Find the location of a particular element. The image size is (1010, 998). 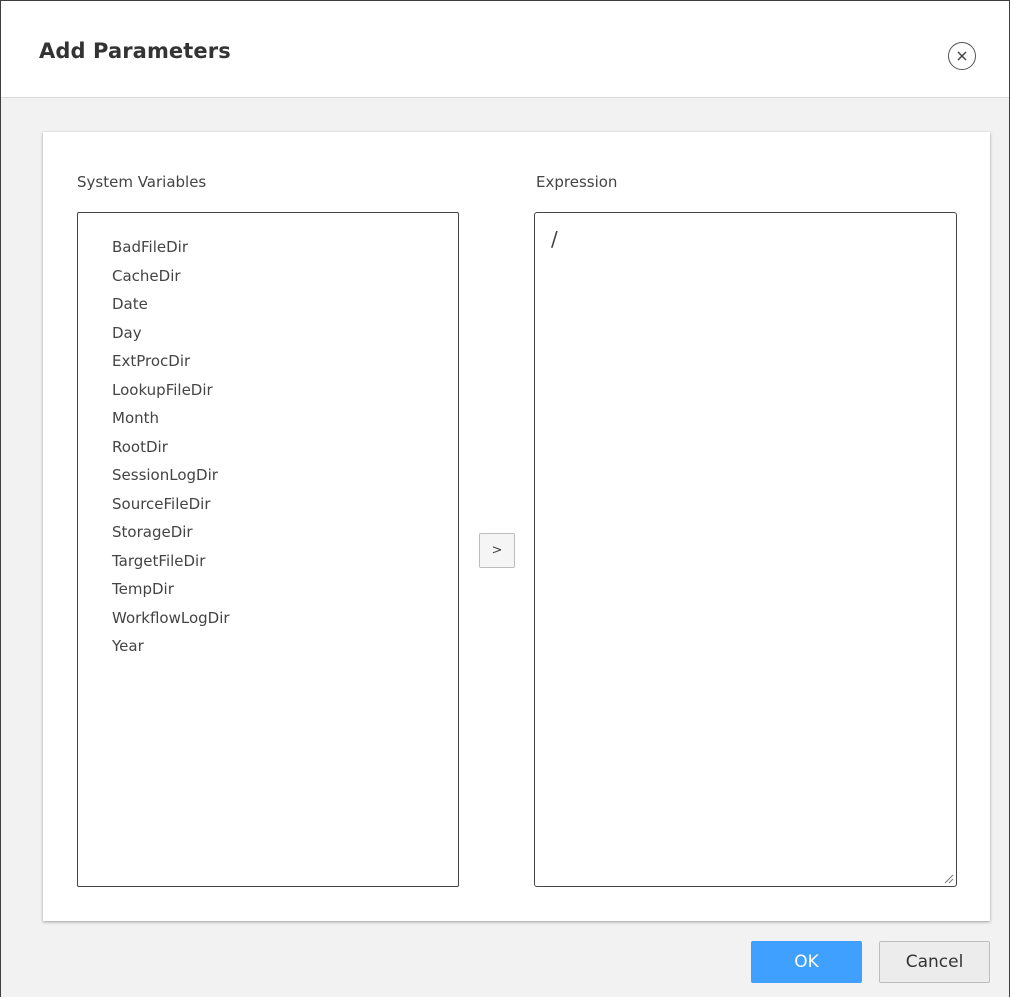

variable-item: TempDir is located at coordinates (285, 589).